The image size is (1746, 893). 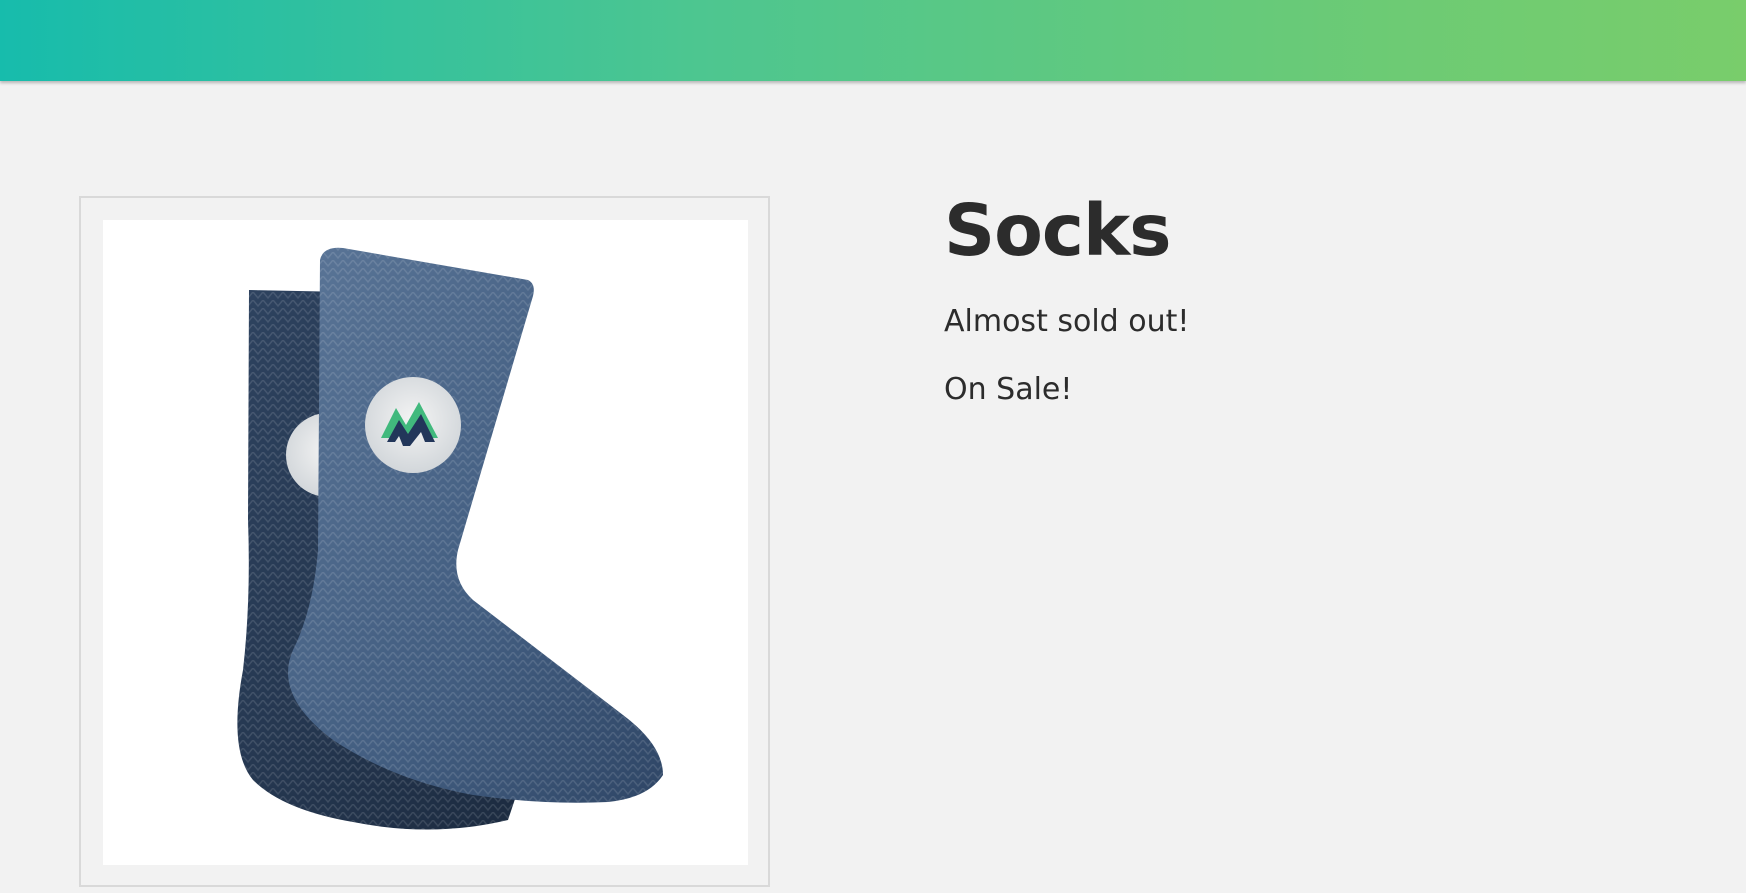 I want to click on product-title: Socks, so click(x=1057, y=230).